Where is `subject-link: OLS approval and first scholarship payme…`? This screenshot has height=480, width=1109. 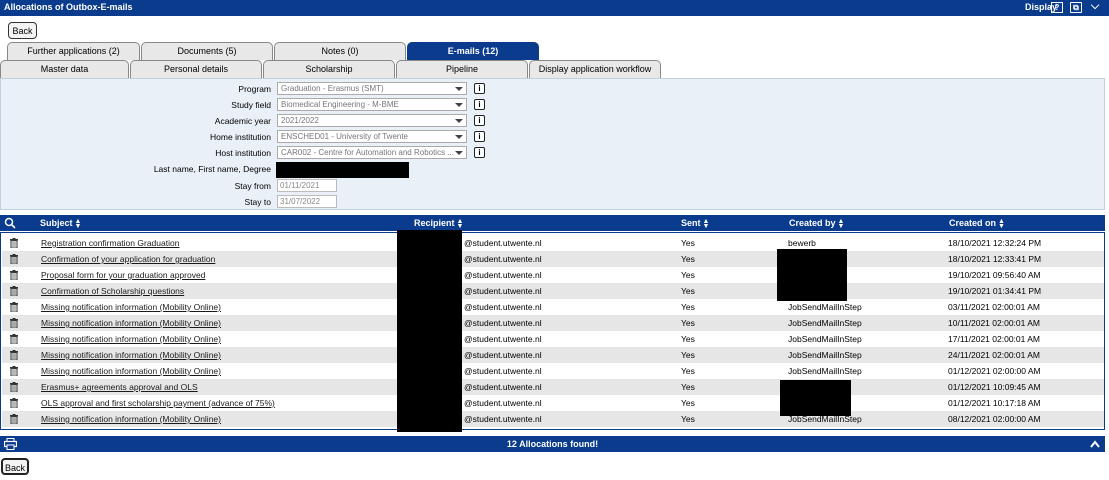
subject-link: OLS approval and first scholarship payme… is located at coordinates (158, 403).